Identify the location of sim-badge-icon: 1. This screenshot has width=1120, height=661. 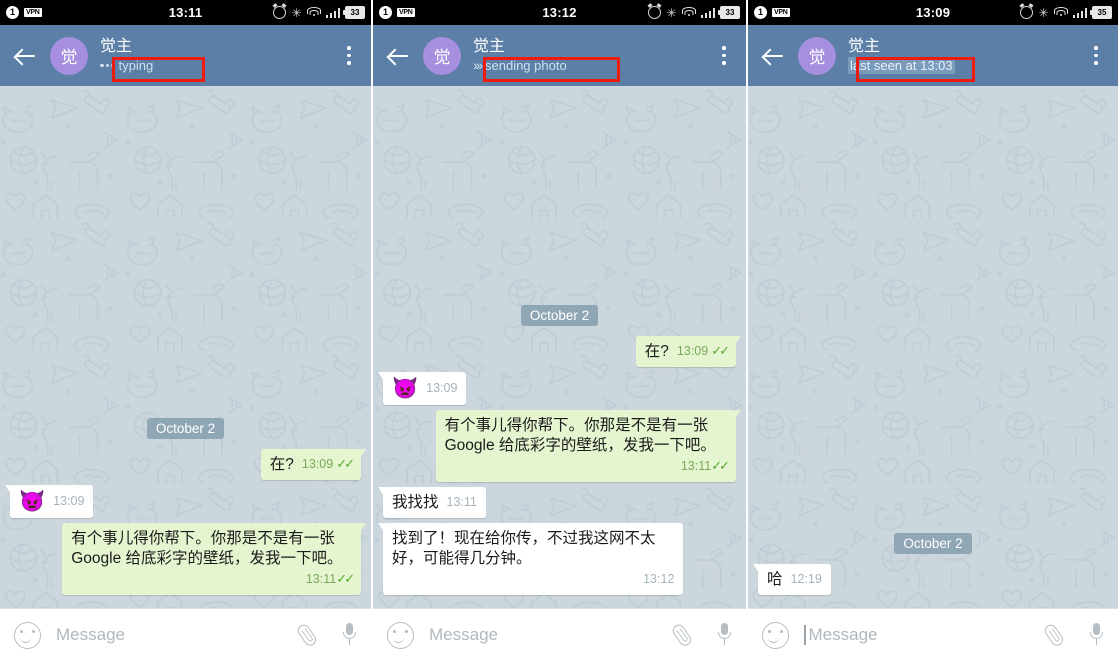
(760, 12).